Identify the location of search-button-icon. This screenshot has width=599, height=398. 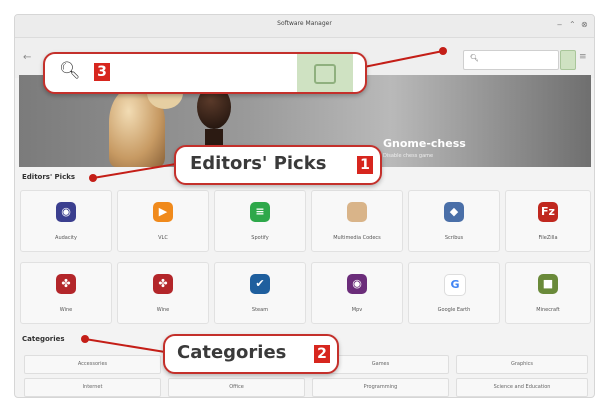
(325, 74).